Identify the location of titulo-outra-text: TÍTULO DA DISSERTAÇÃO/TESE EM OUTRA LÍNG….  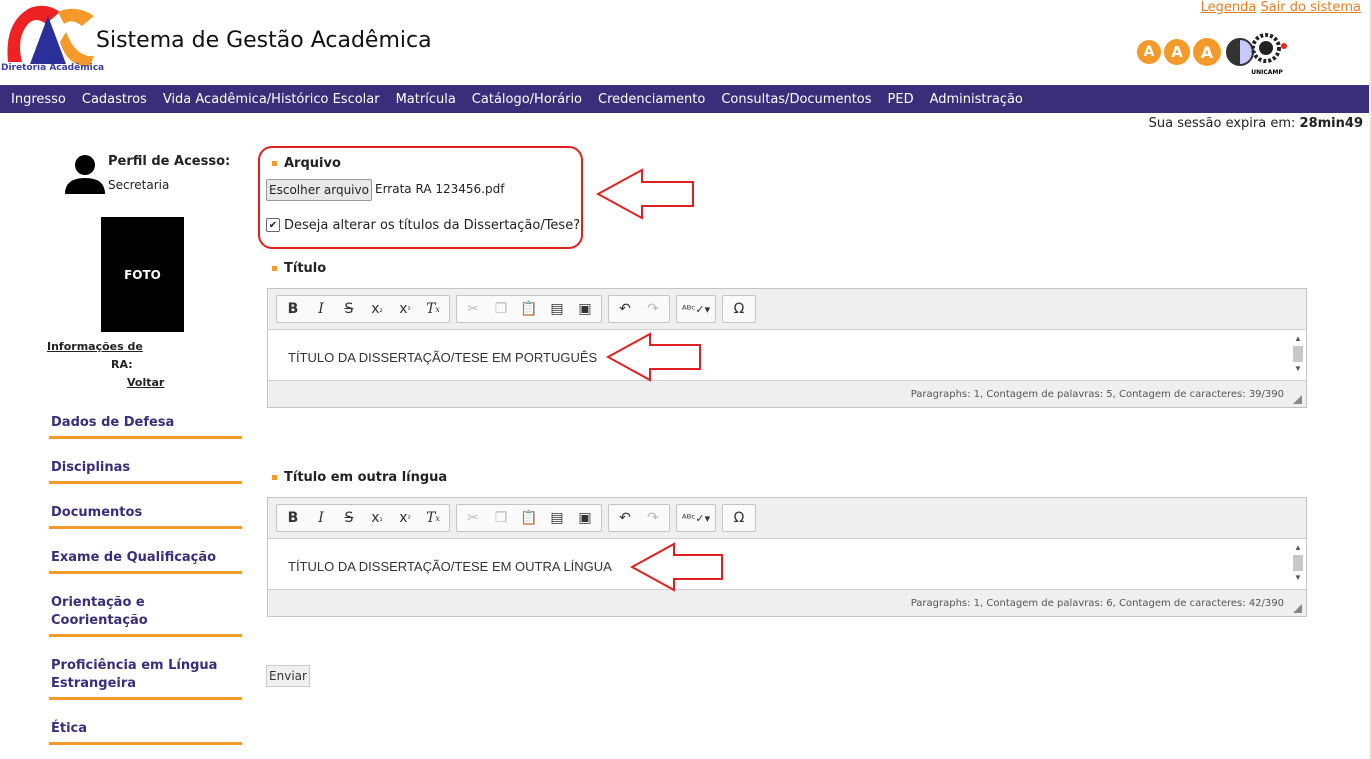
(450, 566).